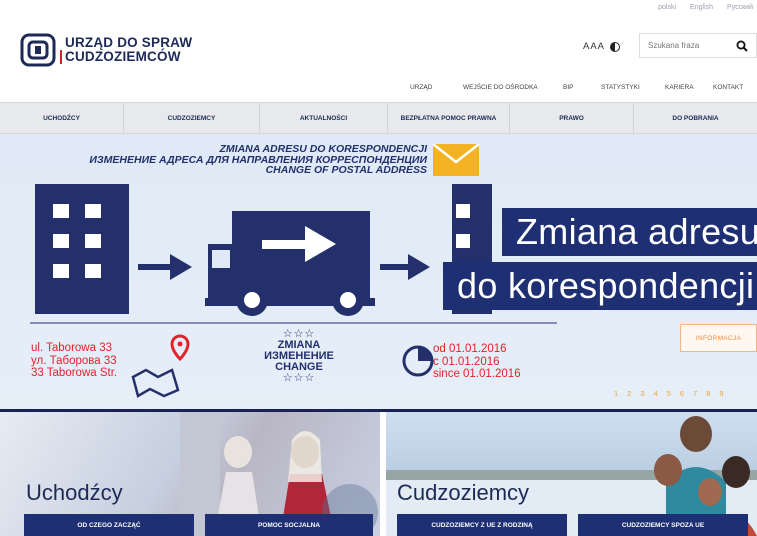 The width and height of the screenshot is (757, 536). Describe the element at coordinates (129, 42) in the screenshot. I see `logo-line-1: URZĄD DO SPRAW` at that location.